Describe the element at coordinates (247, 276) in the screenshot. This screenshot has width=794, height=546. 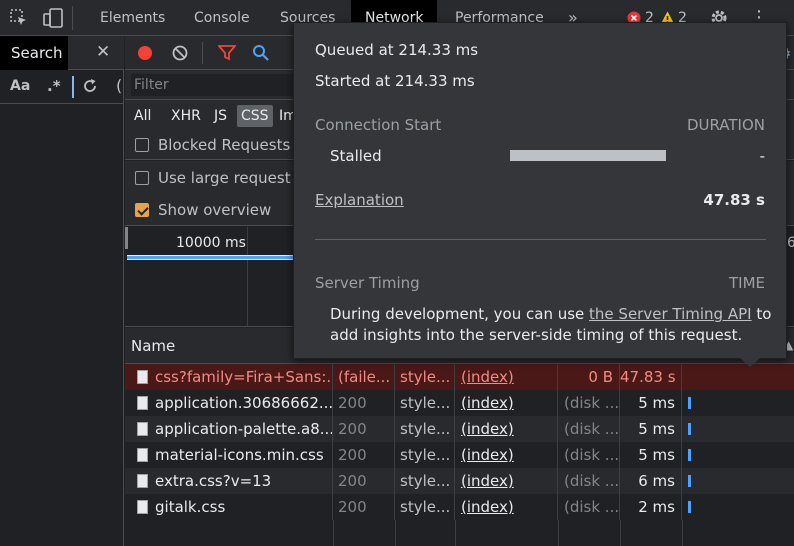
I see `overview-gridline` at that location.